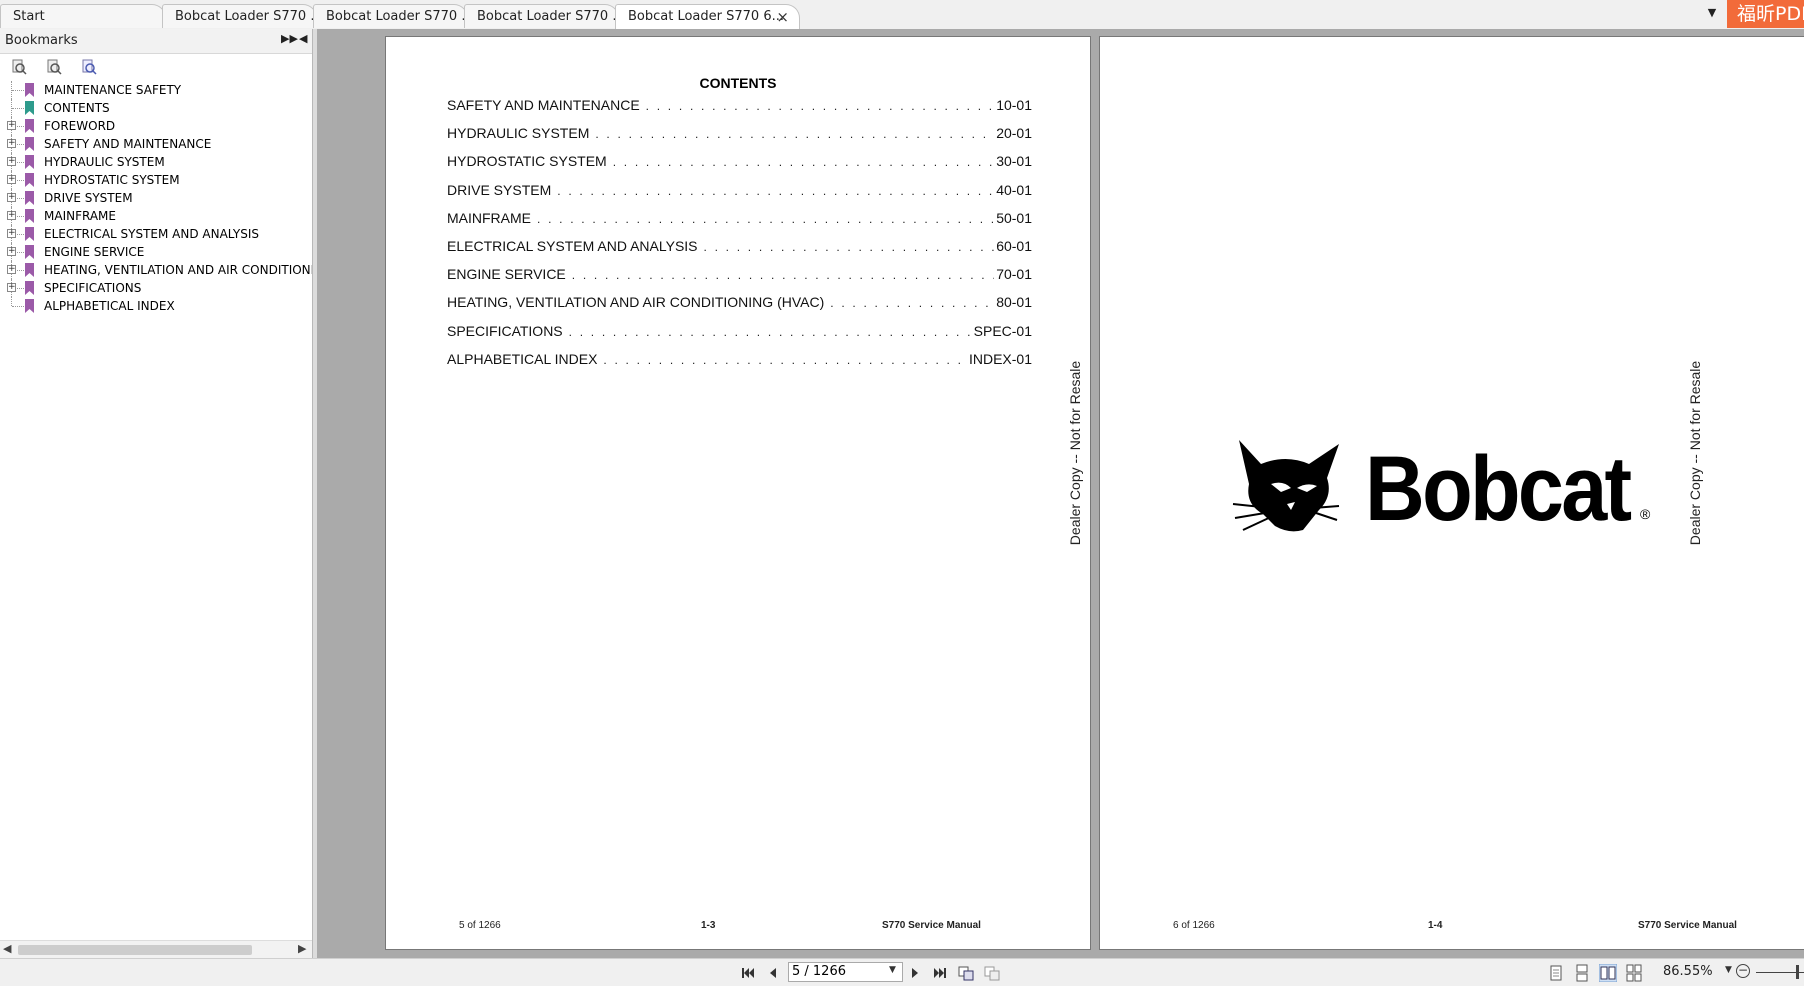 This screenshot has height=986, width=1804. I want to click on bookmark-item: + SPECIFICATIONS, so click(156, 288).